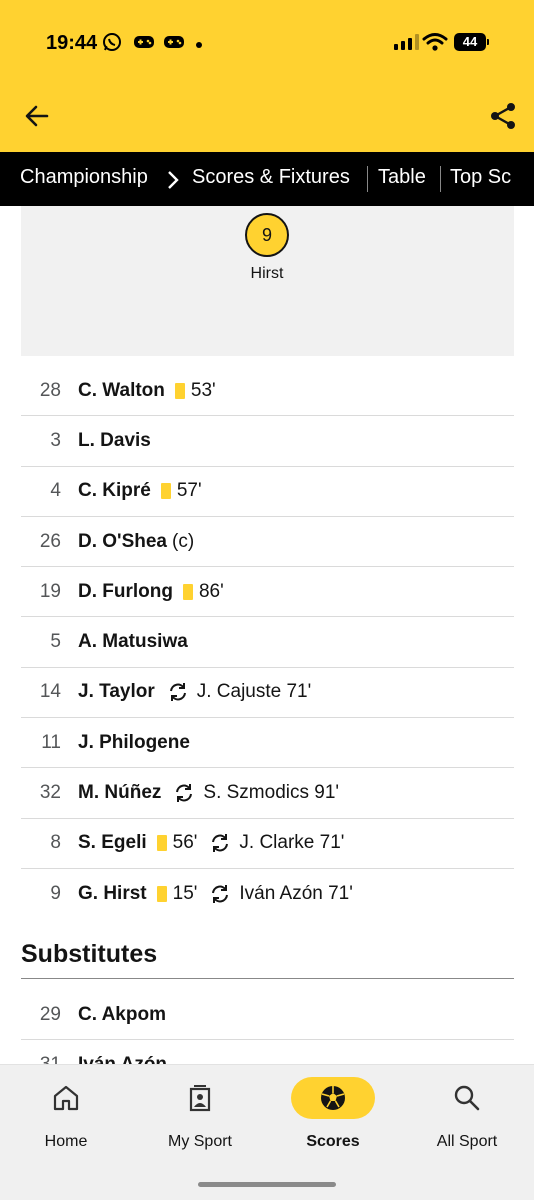 This screenshot has height=1200, width=534. Describe the element at coordinates (50, 591) in the screenshot. I see `shirt-number: 19` at that location.